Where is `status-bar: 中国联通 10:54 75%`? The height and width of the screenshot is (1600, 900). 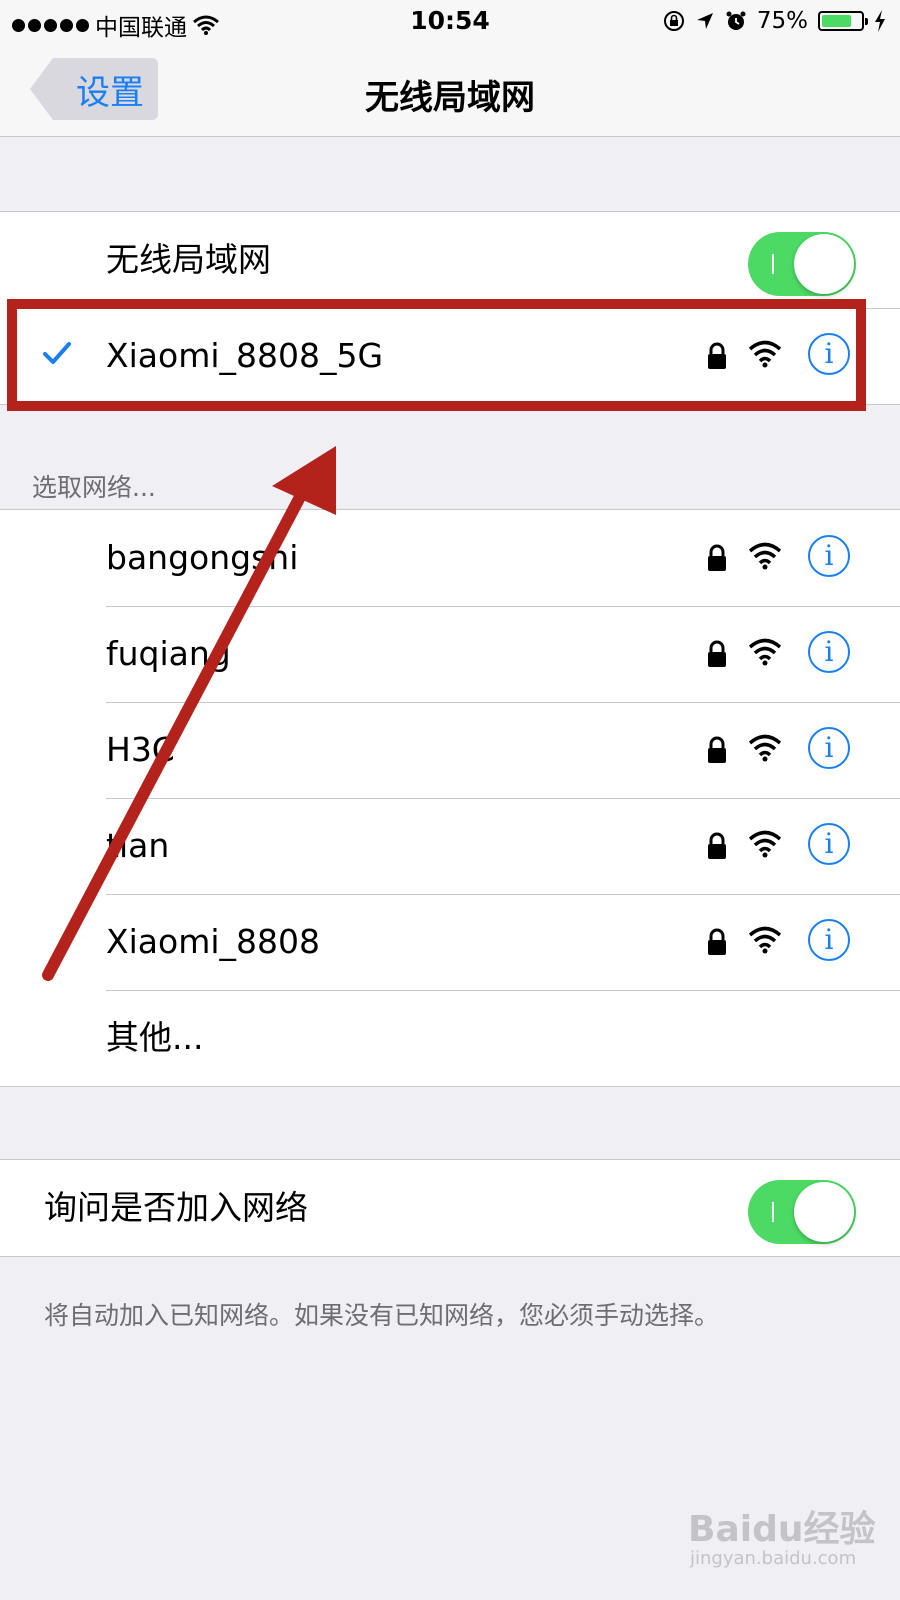 status-bar: 中国联通 10:54 75% is located at coordinates (450, 22).